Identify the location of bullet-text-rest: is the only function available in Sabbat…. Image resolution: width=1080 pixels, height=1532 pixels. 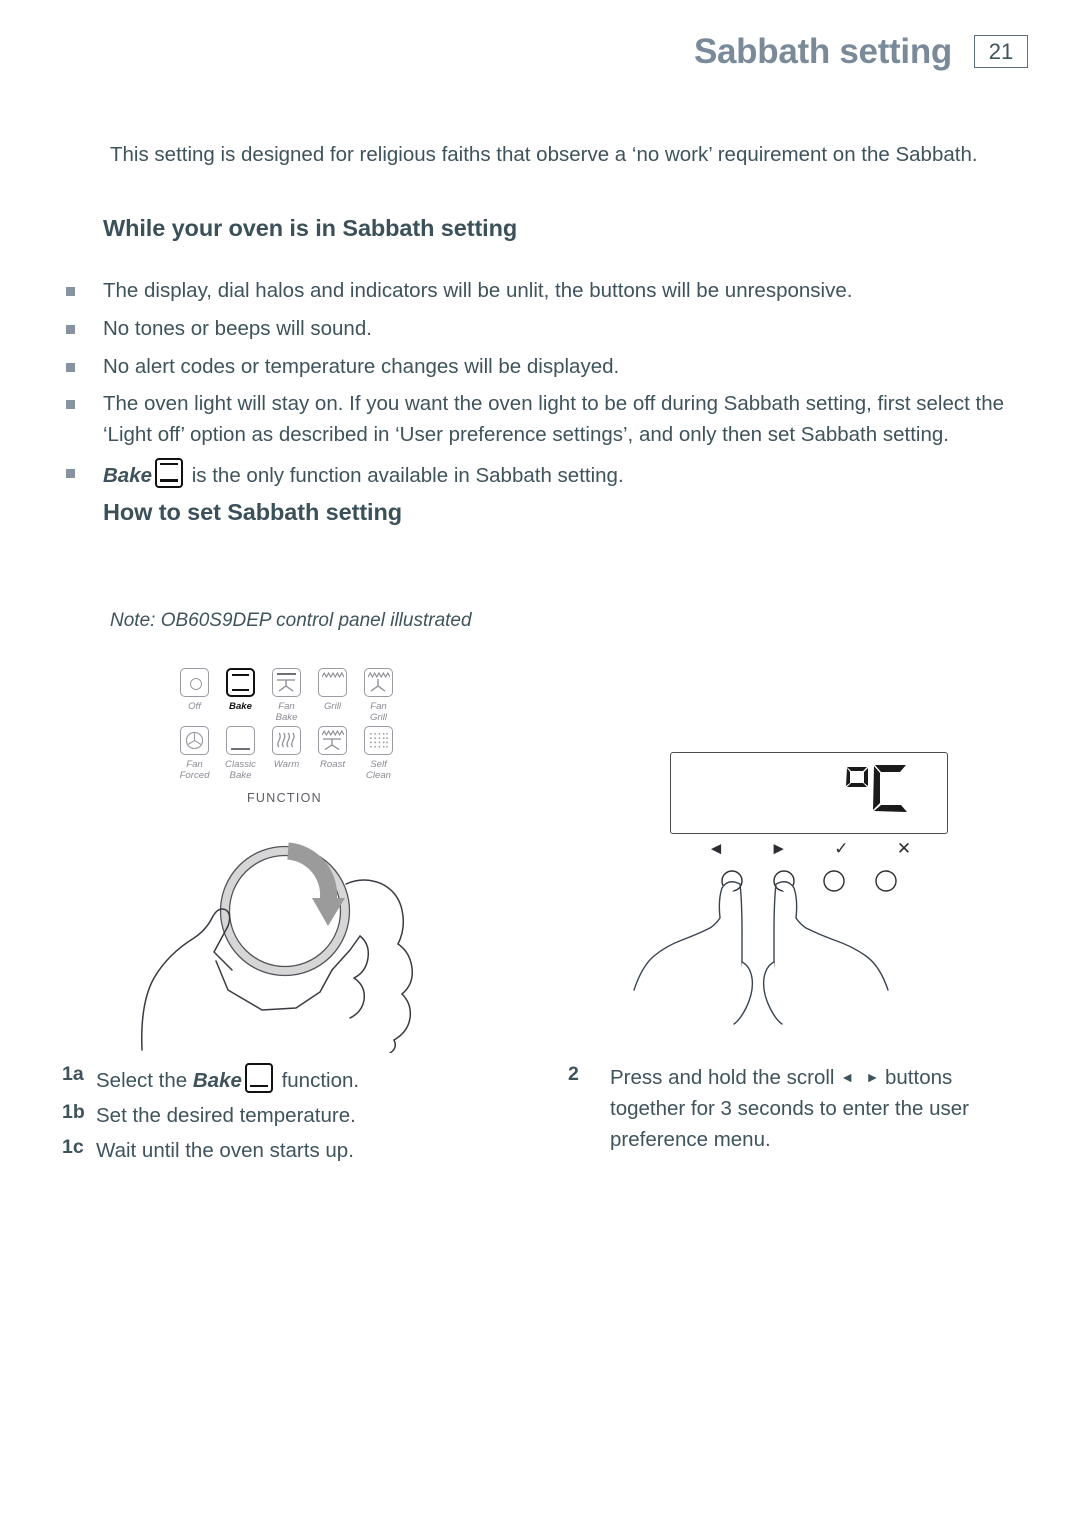
(407, 475).